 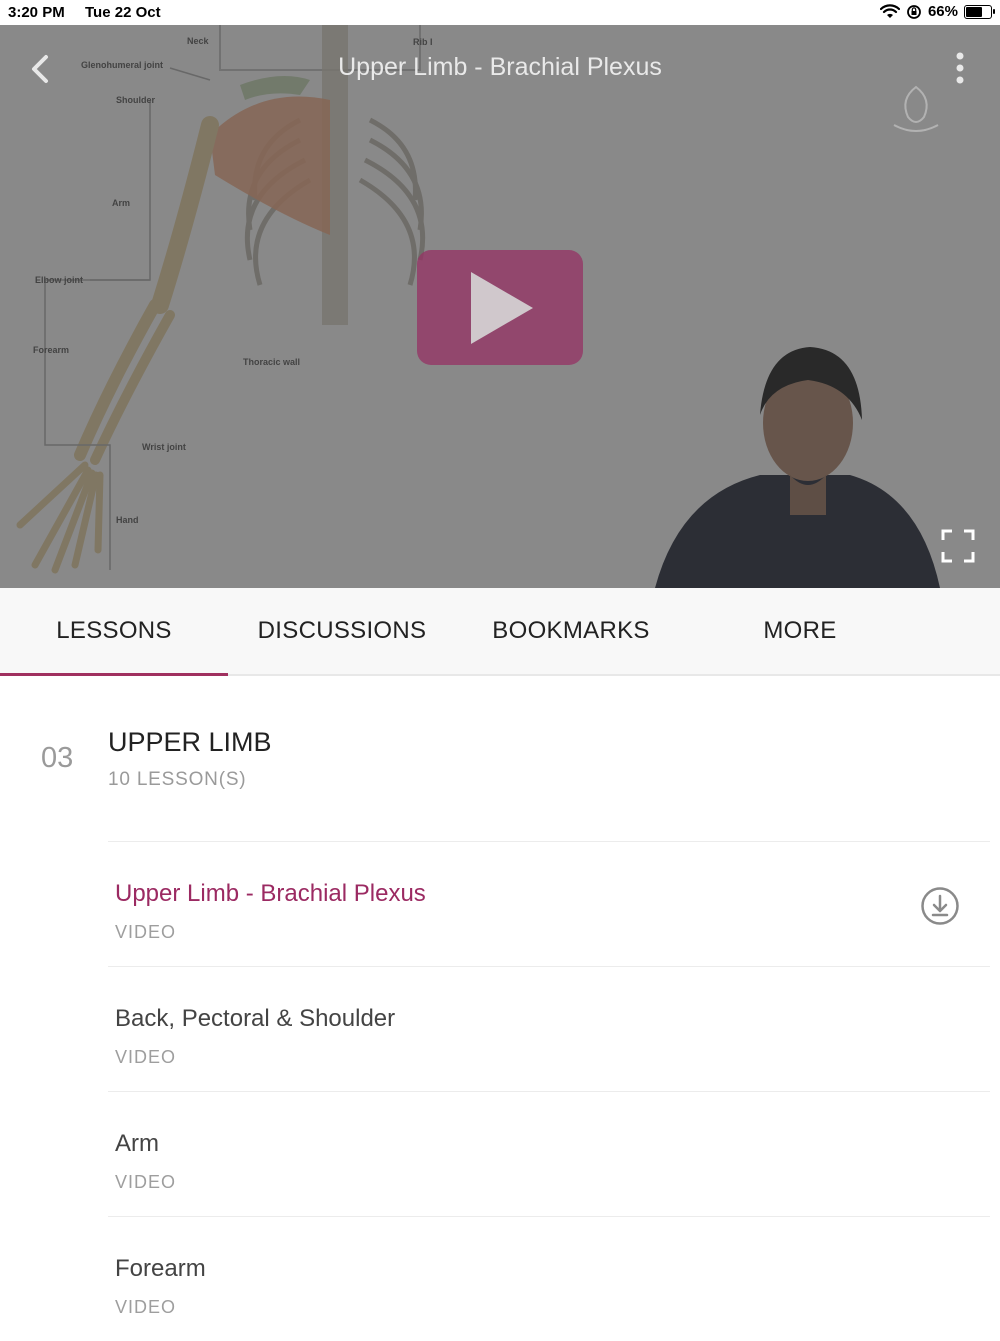 What do you see at coordinates (177, 779) in the screenshot?
I see `section-lesson-count: 10 LESSON(S)` at bounding box center [177, 779].